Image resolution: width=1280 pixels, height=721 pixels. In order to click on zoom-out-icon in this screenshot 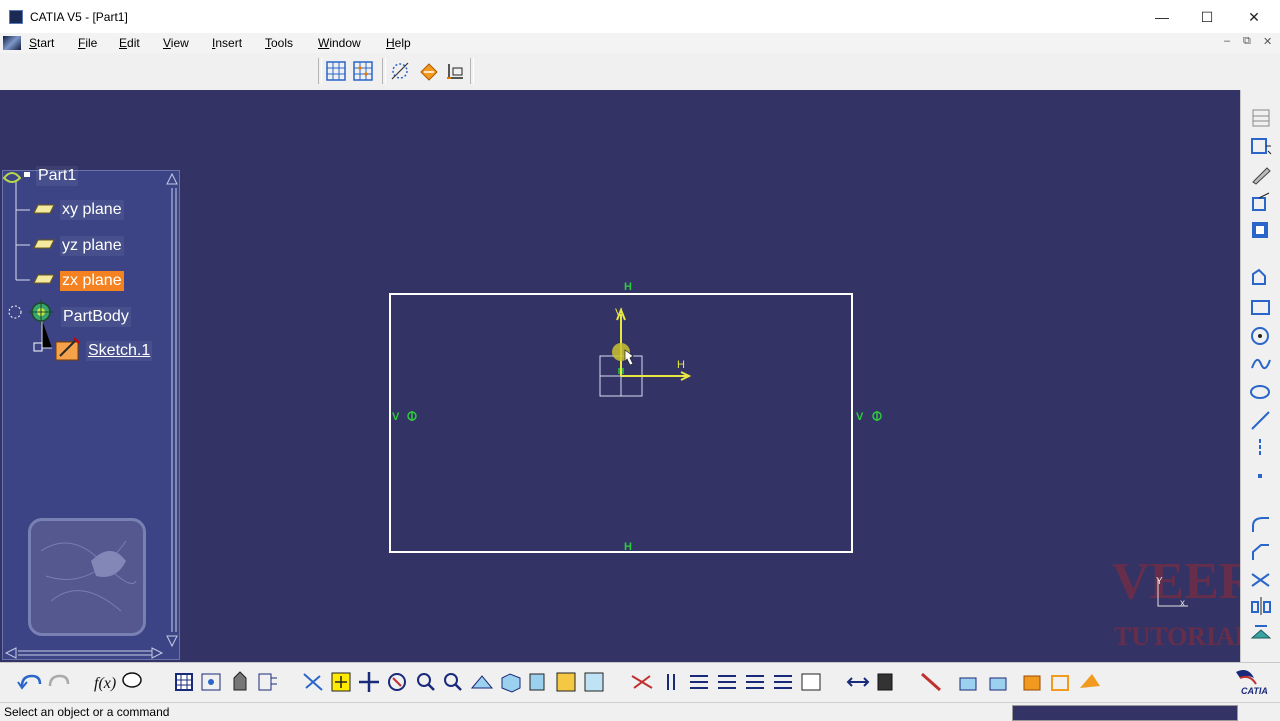, I will do `click(453, 682)`.